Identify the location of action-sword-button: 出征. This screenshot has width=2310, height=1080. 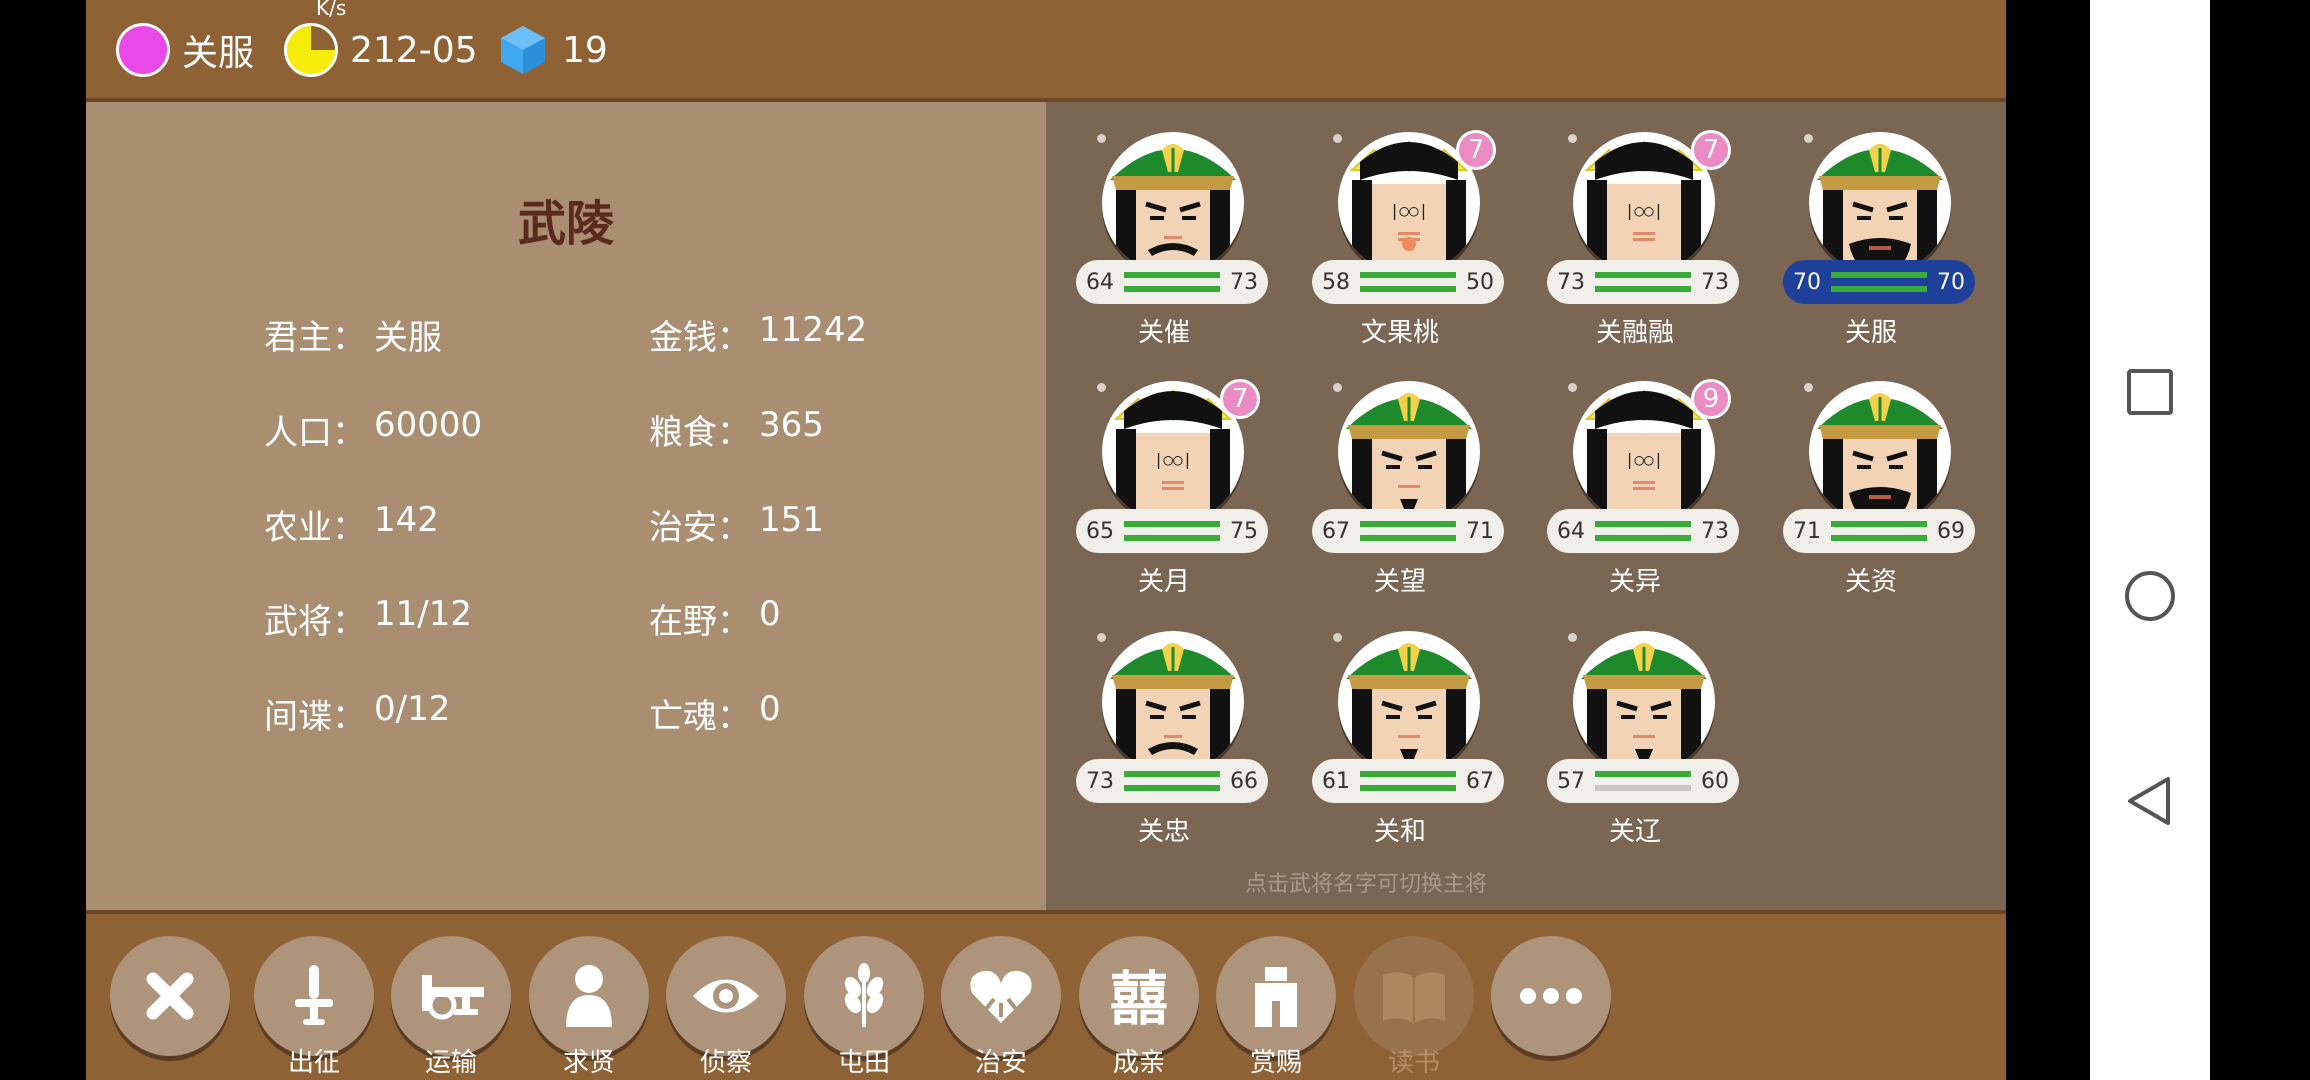
(314, 1007).